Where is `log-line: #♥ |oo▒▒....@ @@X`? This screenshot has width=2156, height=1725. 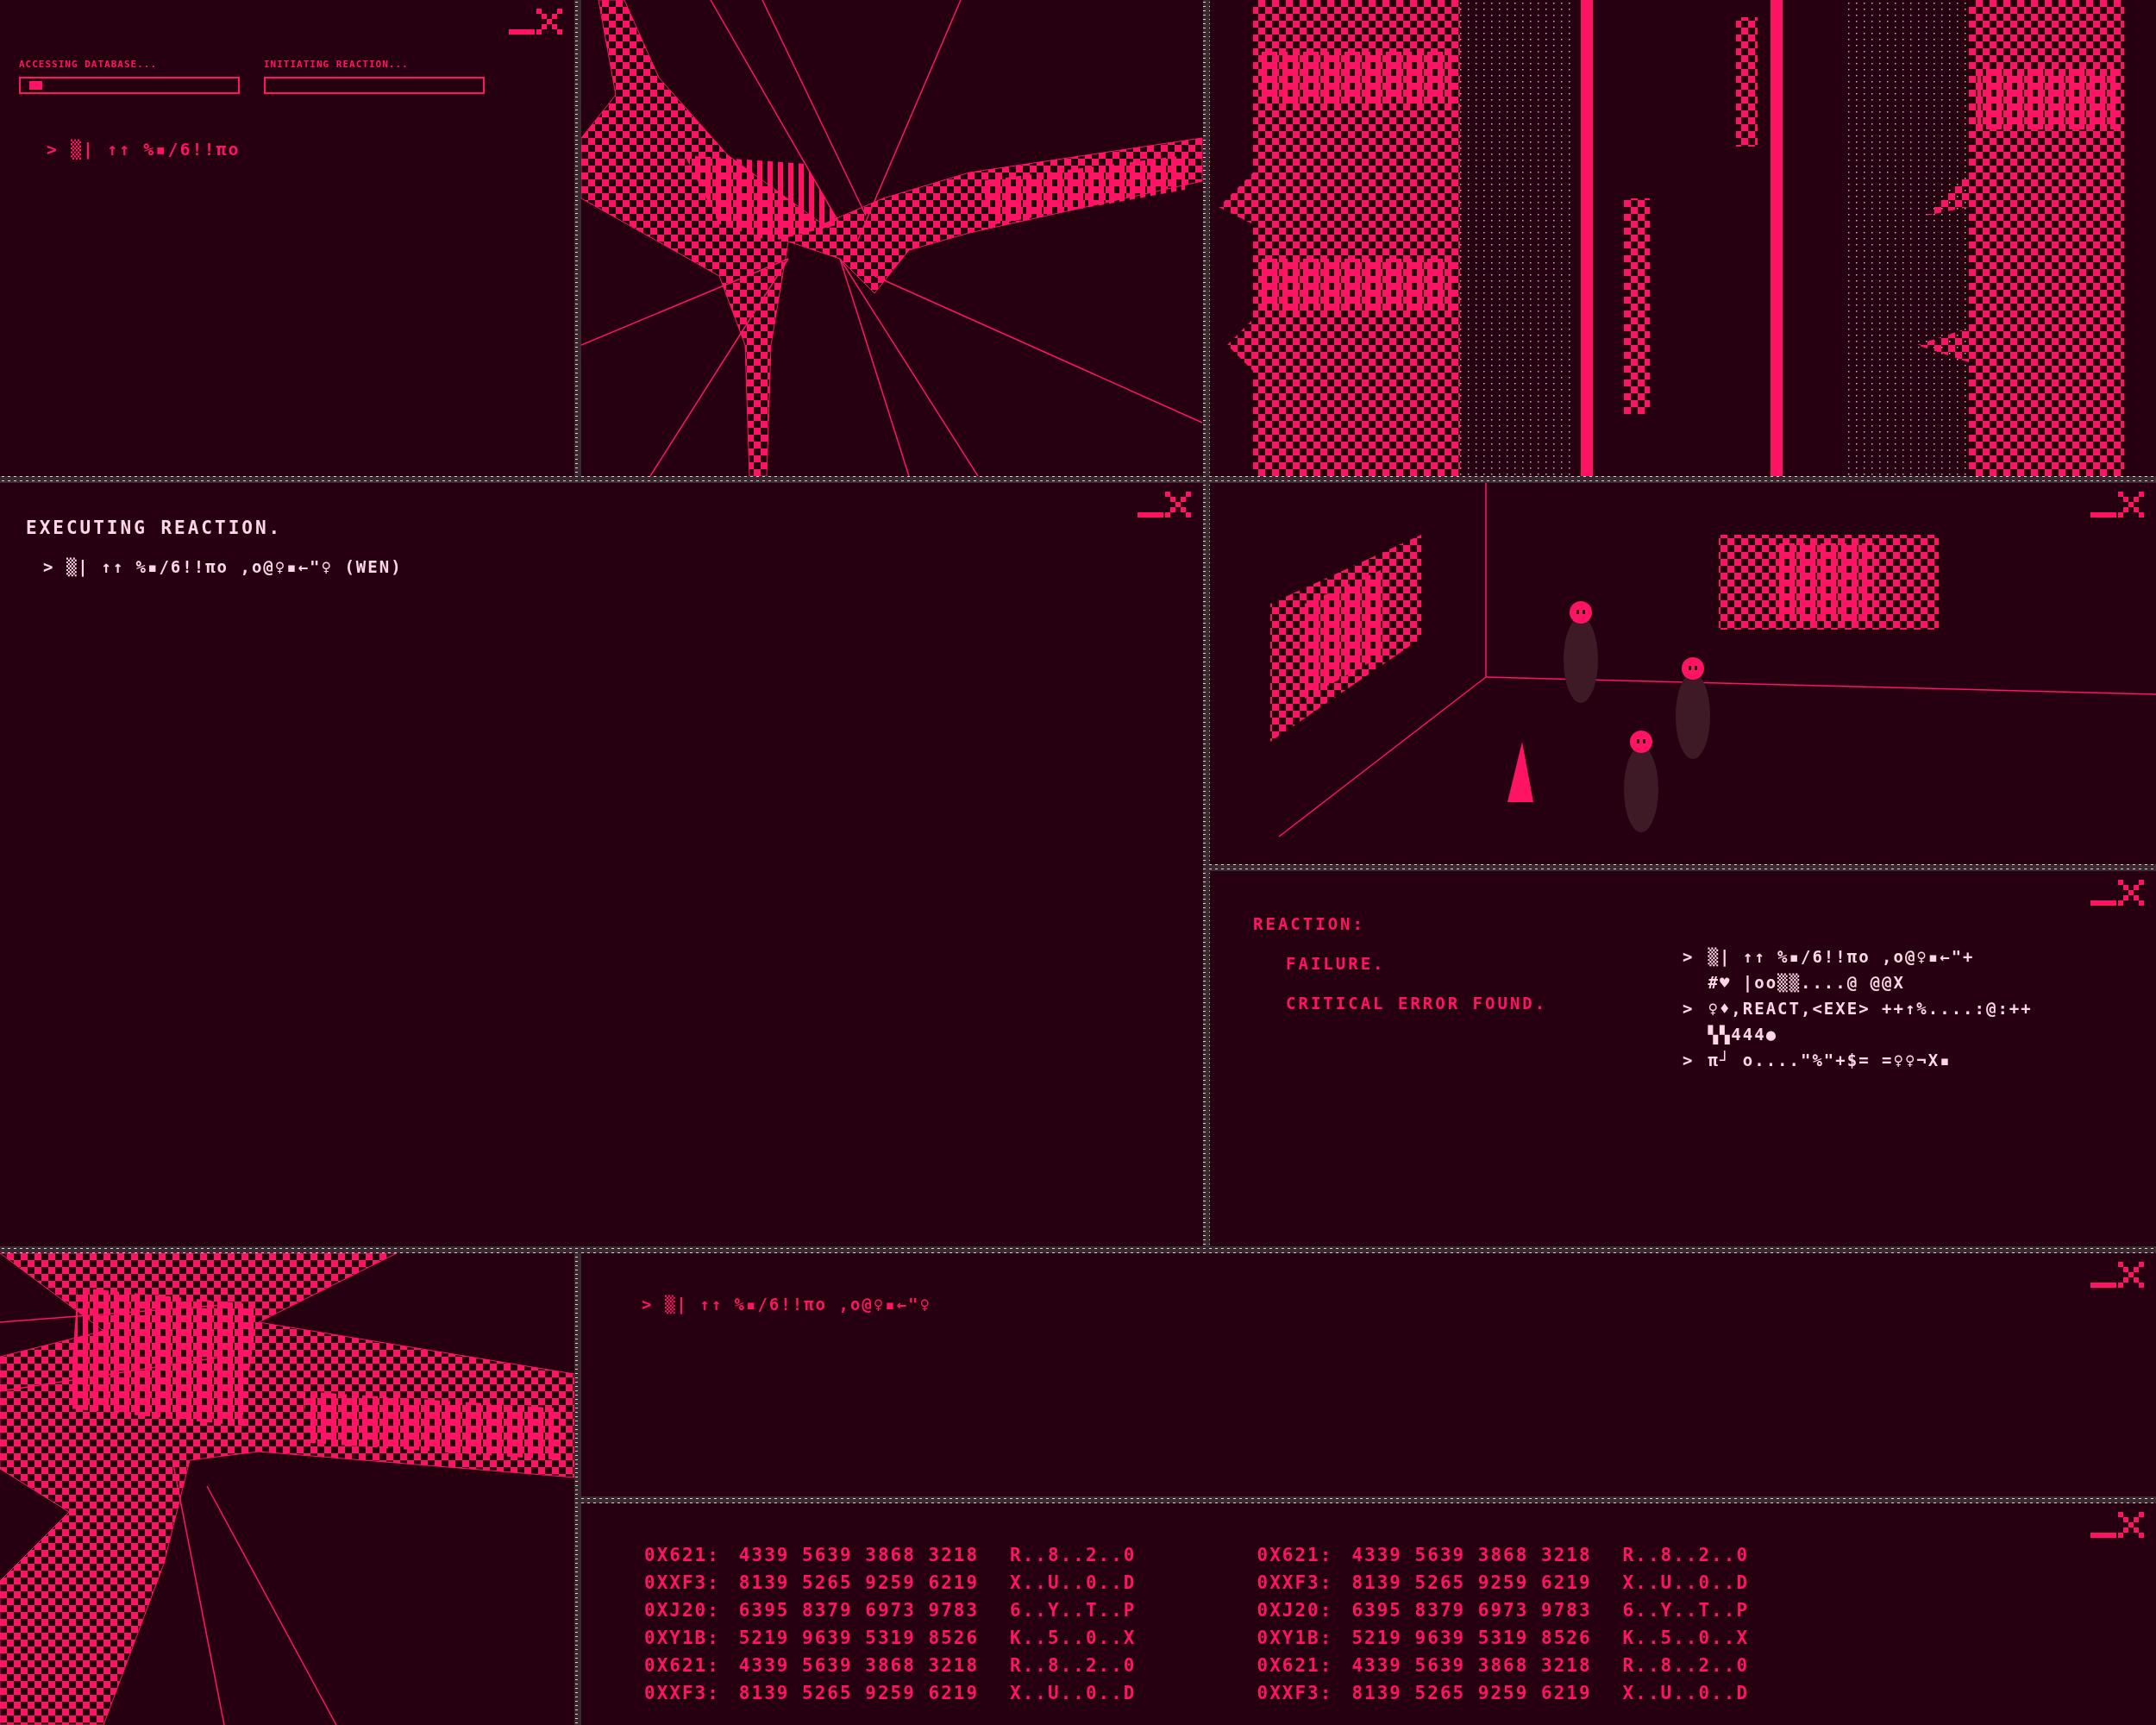 log-line: #♥ |oo▒▒....@ @@X is located at coordinates (1807, 983).